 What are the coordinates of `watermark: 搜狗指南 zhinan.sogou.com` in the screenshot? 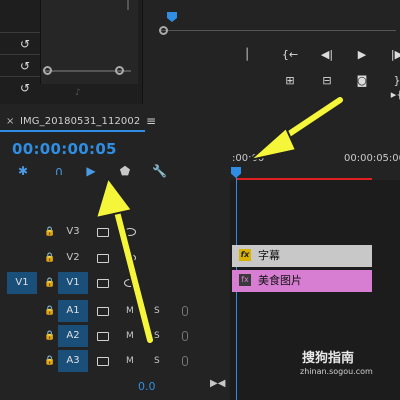 It's located at (350, 365).